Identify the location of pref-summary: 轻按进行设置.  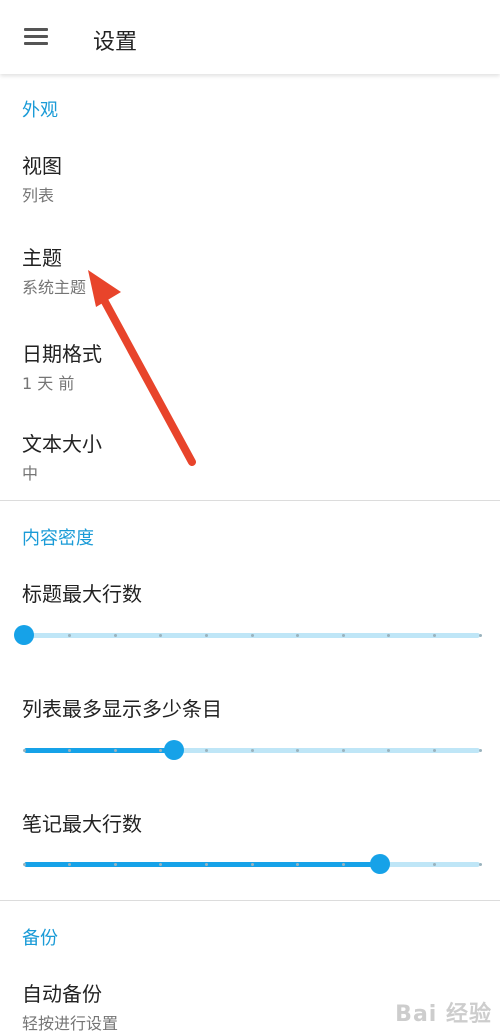
(70, 1023).